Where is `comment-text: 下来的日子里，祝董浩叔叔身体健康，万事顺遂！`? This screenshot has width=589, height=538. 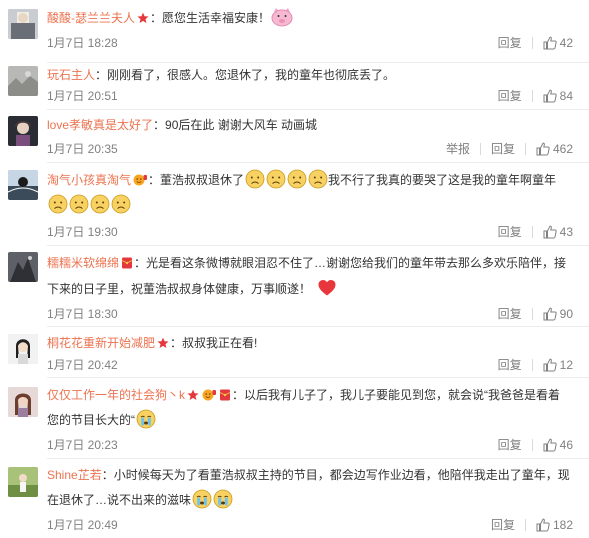 comment-text: 下来的日子里，祝董浩叔叔身体健康，万事顺遂！ is located at coordinates (179, 289).